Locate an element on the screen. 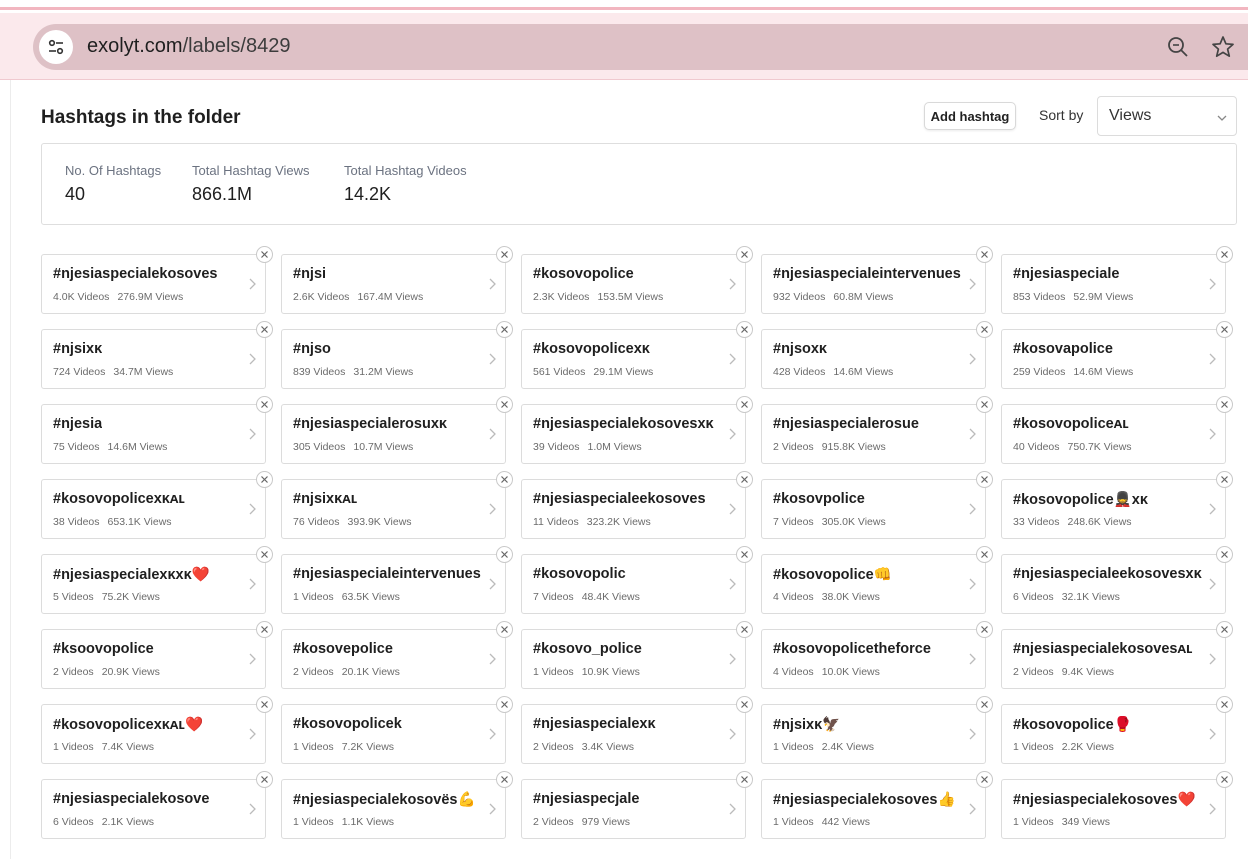 This screenshot has height=859, width=1248. site-settings-icon is located at coordinates (56, 47).